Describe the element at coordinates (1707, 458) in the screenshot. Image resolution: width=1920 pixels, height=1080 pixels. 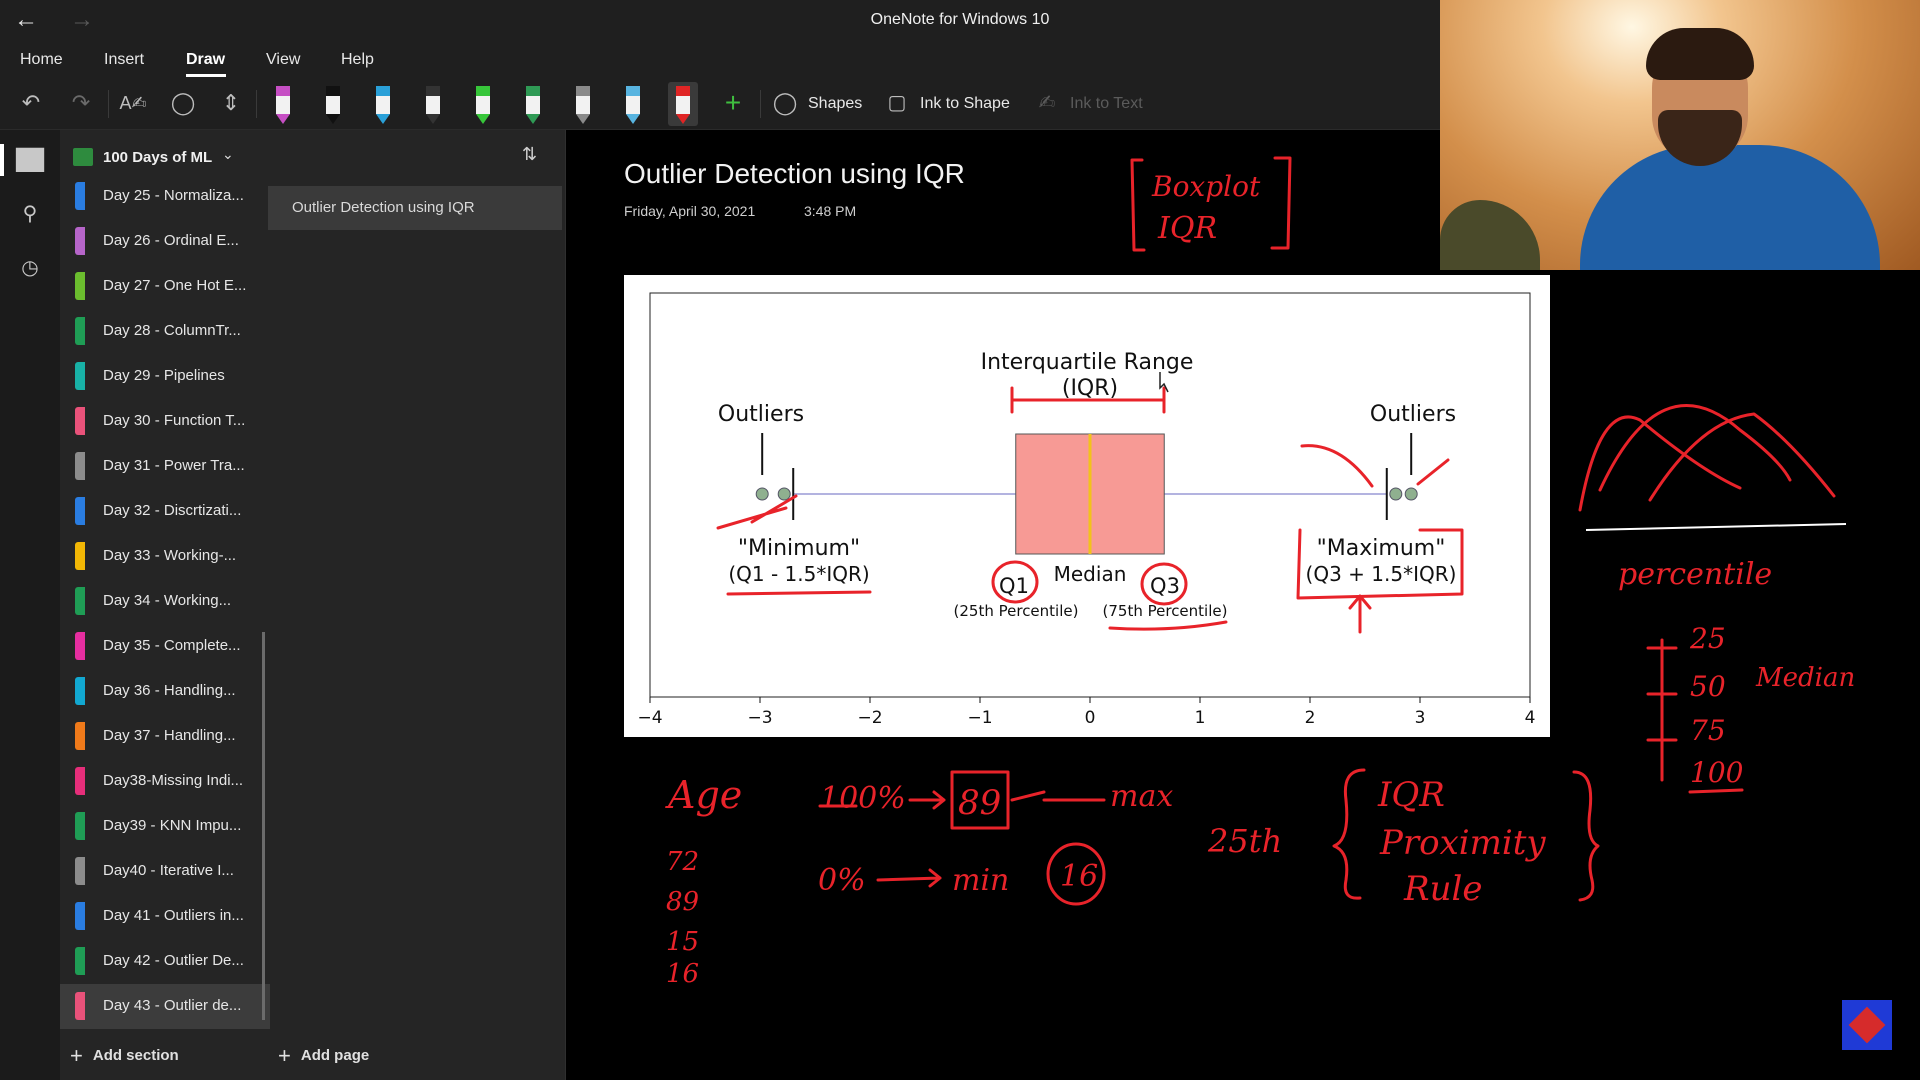
I see `ink-distribution-curves` at that location.